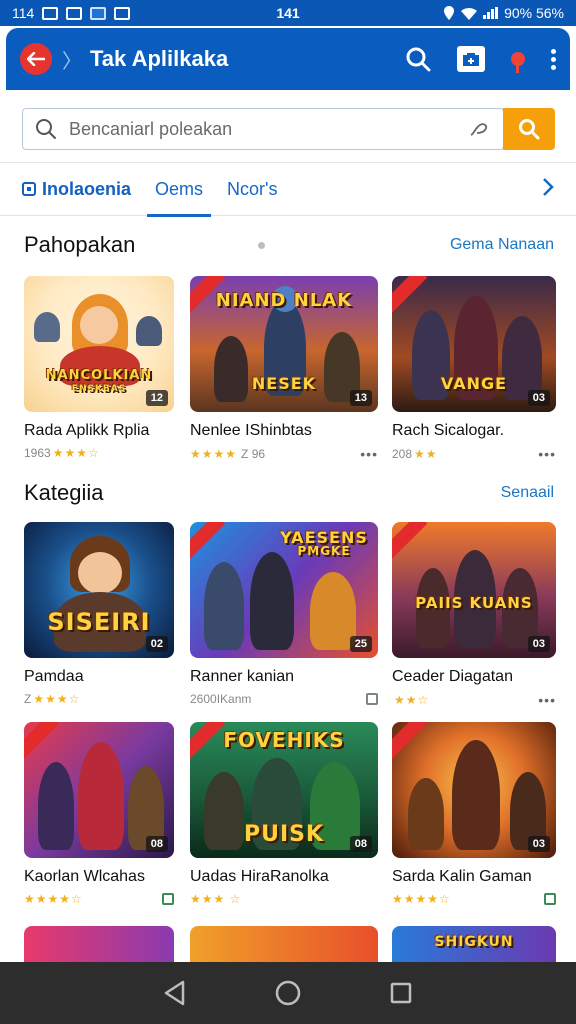  Describe the element at coordinates (474, 700) in the screenshot. I see `app-meta: ★★☆ •••` at that location.